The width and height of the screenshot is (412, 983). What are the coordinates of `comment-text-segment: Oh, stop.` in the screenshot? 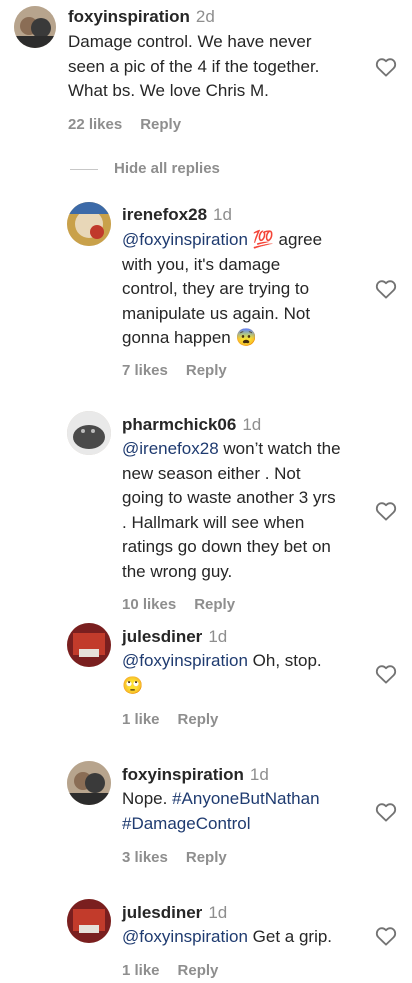 It's located at (284, 660).